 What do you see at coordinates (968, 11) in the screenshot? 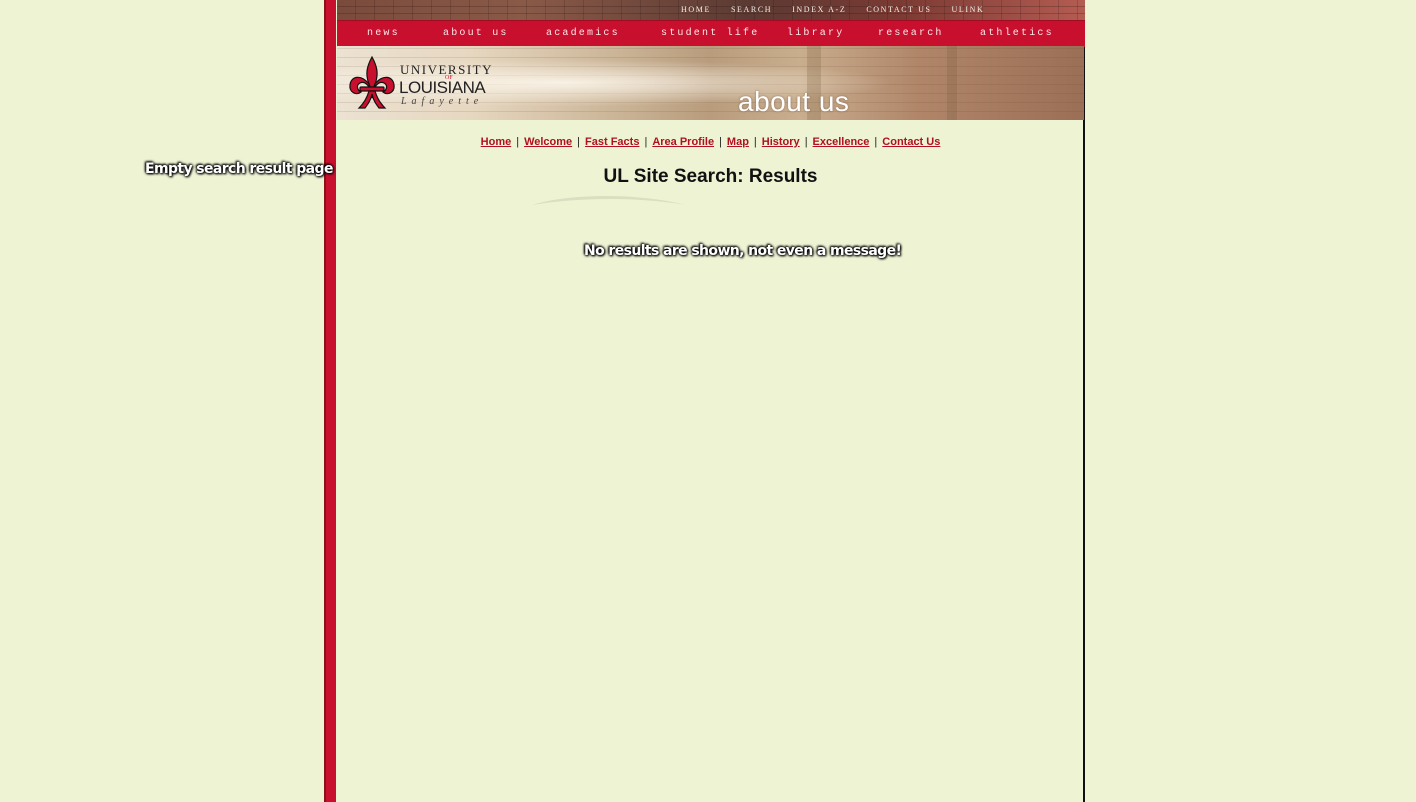
I see `util-link-ulink: ULINK` at bounding box center [968, 11].